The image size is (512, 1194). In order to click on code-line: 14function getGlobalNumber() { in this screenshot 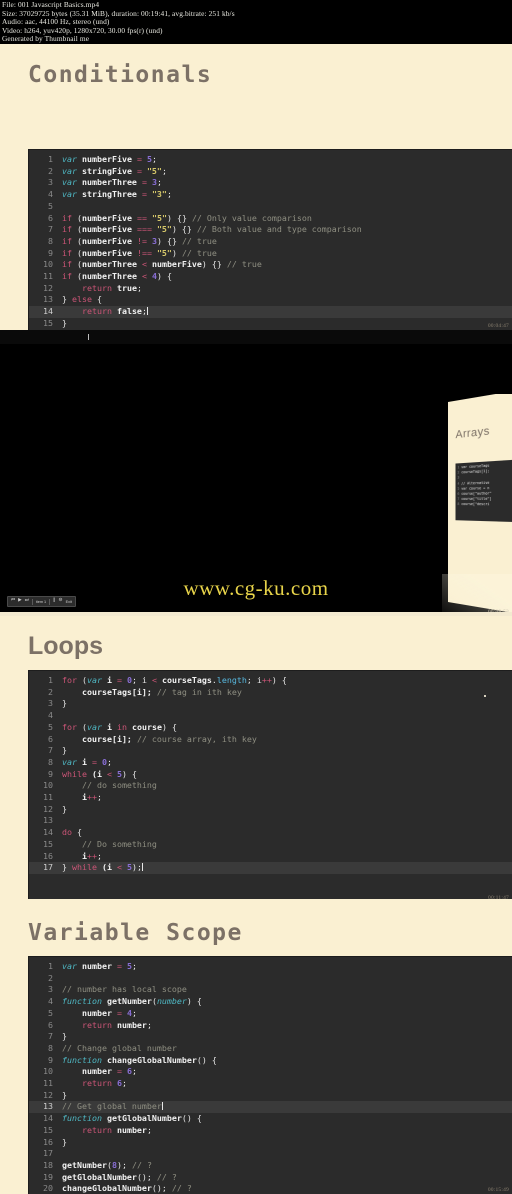, I will do `click(270, 1119)`.